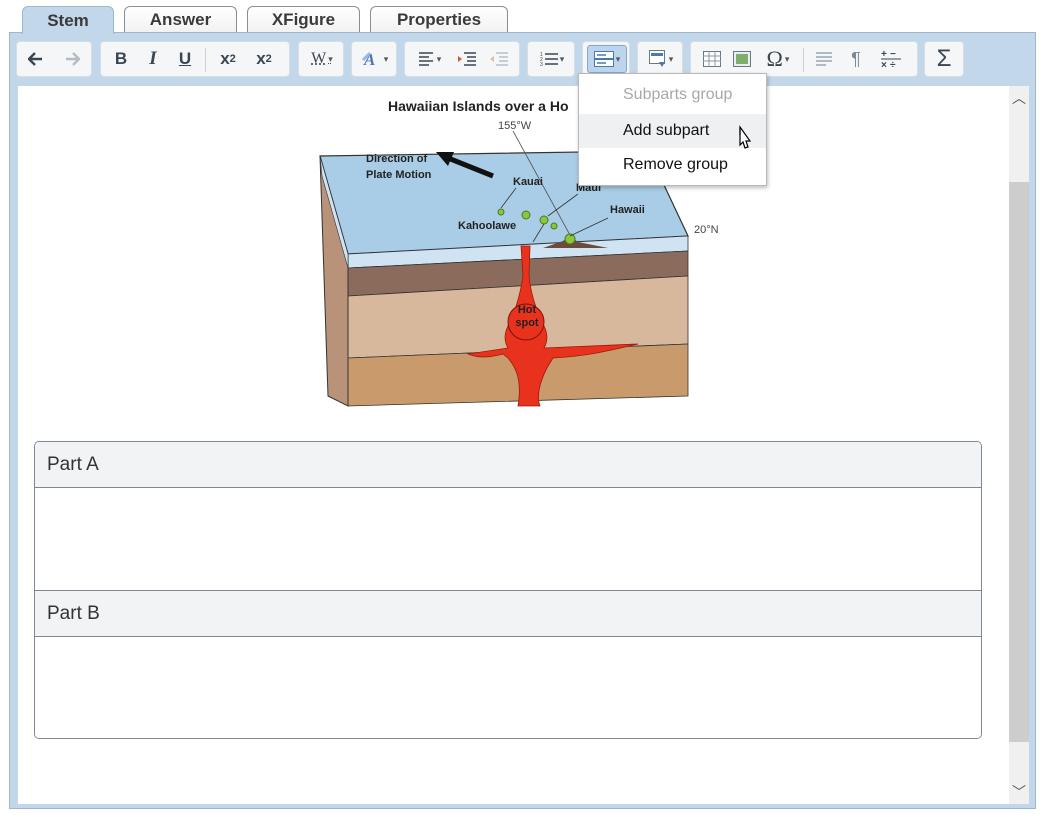 The height and width of the screenshot is (819, 1042). I want to click on paragraph-format-button, so click(824, 59).